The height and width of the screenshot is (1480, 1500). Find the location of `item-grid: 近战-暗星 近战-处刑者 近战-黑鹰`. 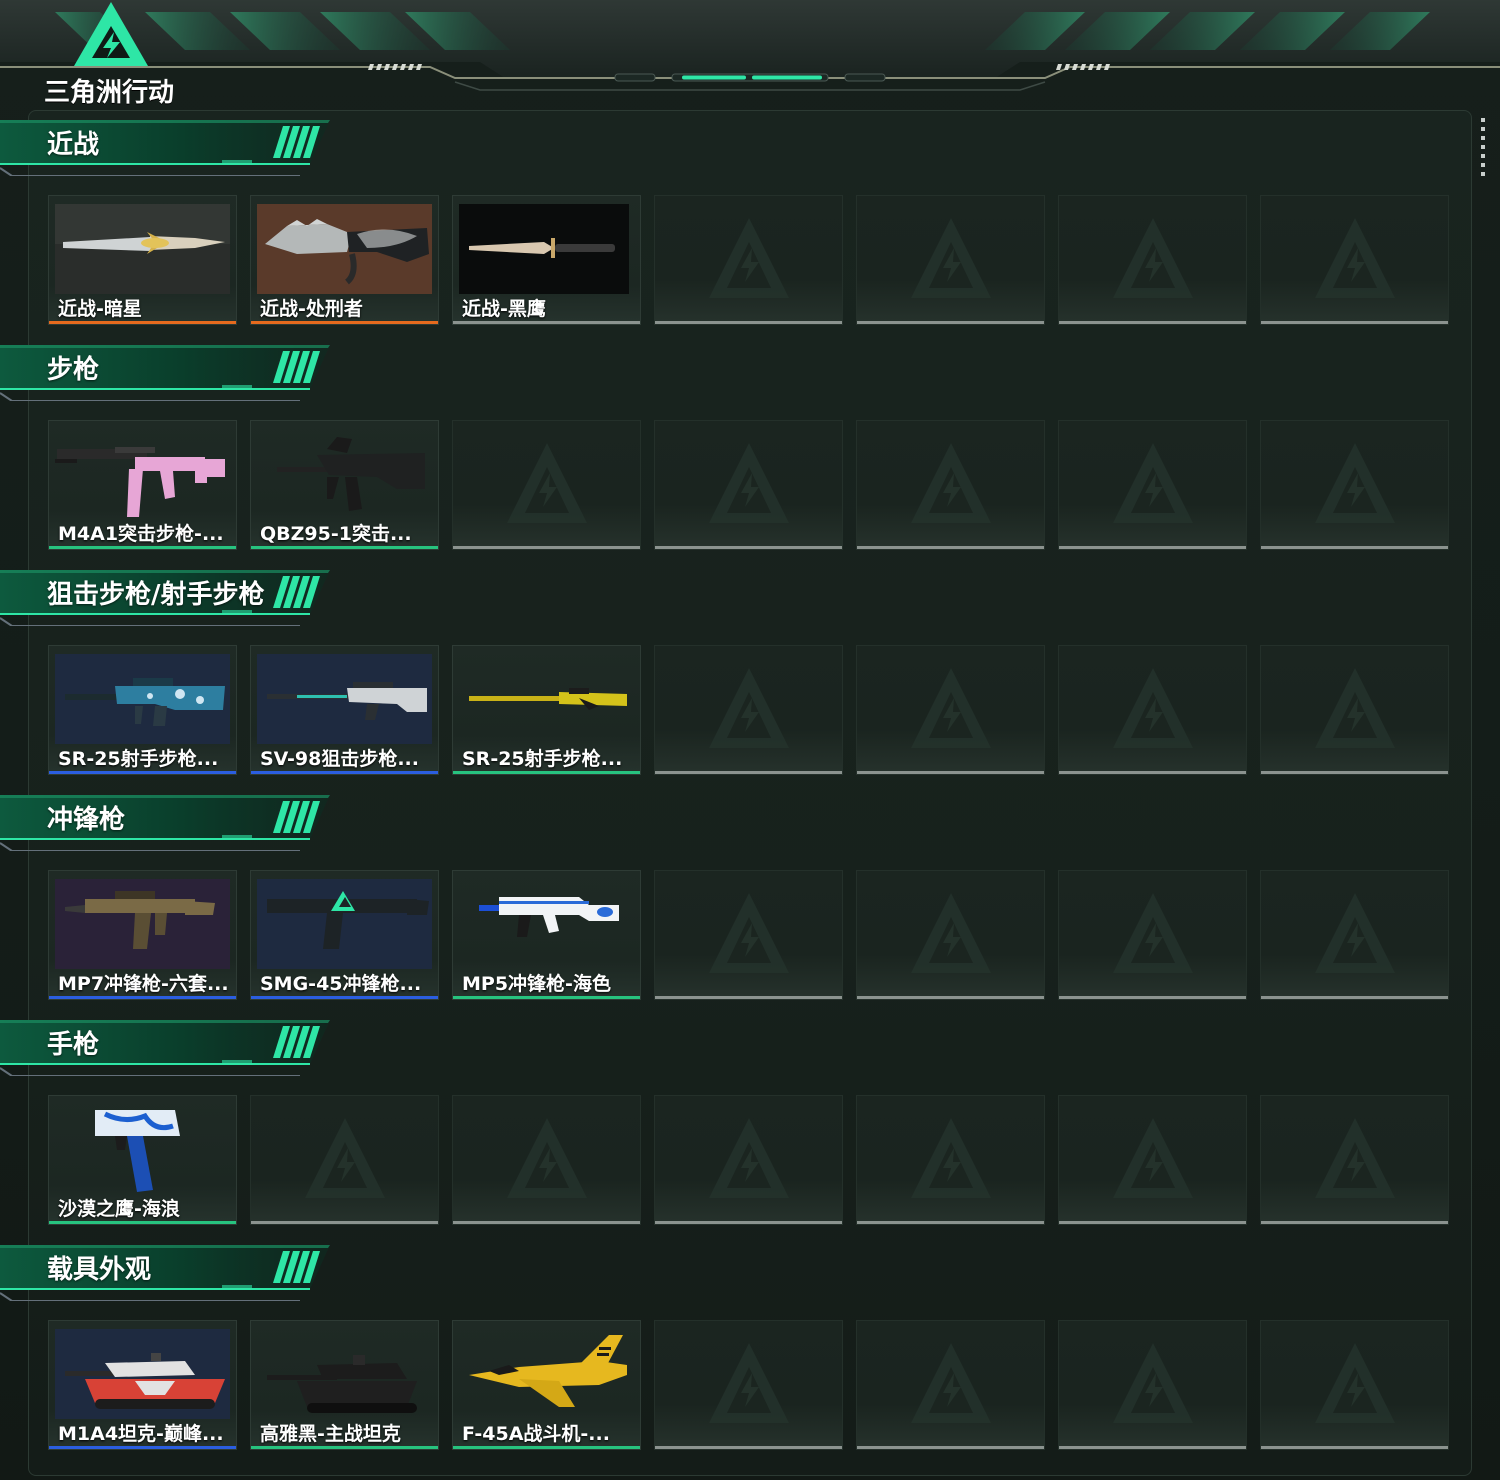

item-grid: 近战-暗星 近战-处刑者 近战-黑鹰 is located at coordinates (750, 260).